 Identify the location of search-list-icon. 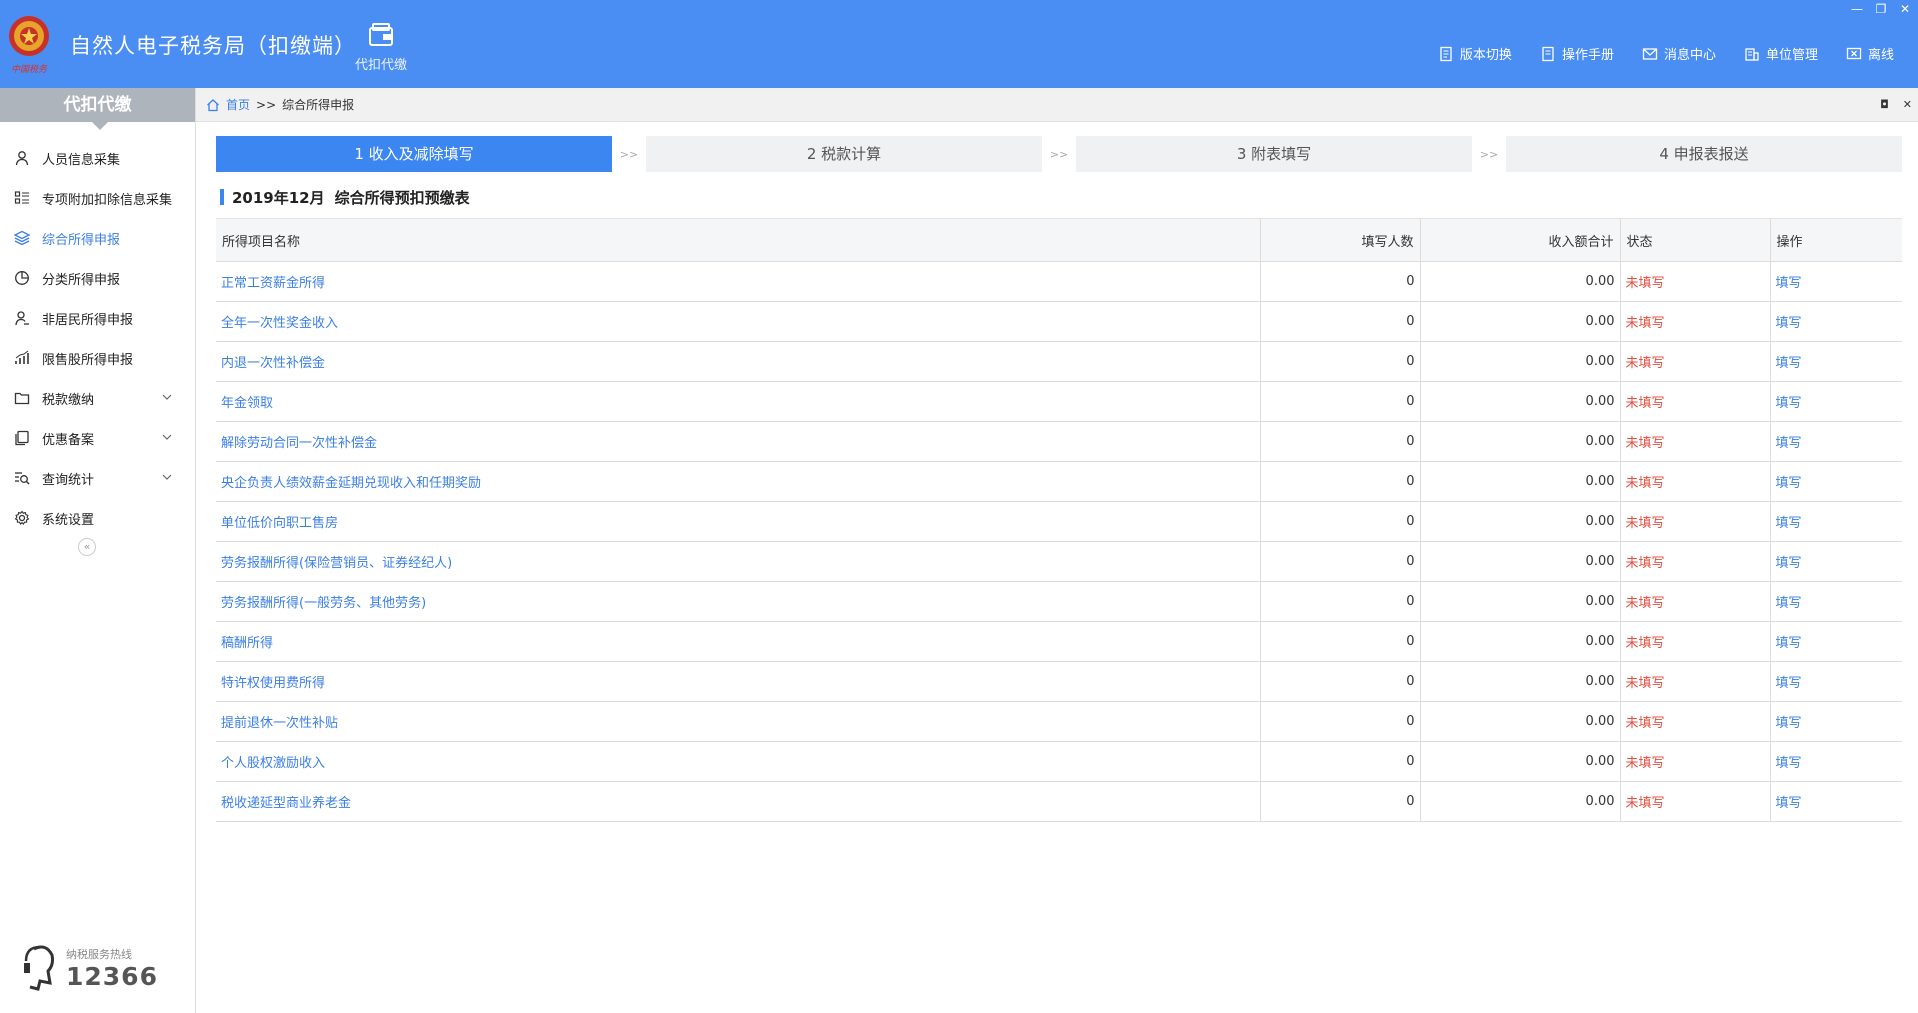
(22, 478).